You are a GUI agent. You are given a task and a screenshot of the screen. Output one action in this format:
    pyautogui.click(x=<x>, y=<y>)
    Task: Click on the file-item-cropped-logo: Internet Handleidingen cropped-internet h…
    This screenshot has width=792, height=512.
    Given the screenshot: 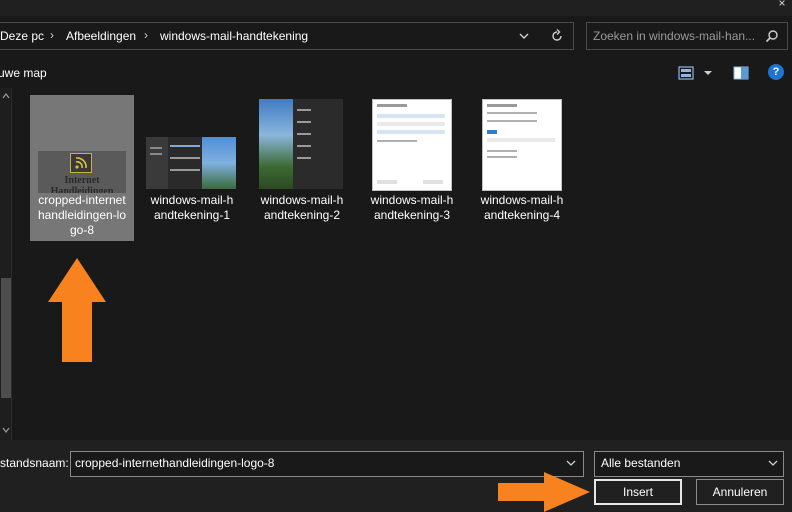 What is the action you would take?
    pyautogui.click(x=82, y=168)
    